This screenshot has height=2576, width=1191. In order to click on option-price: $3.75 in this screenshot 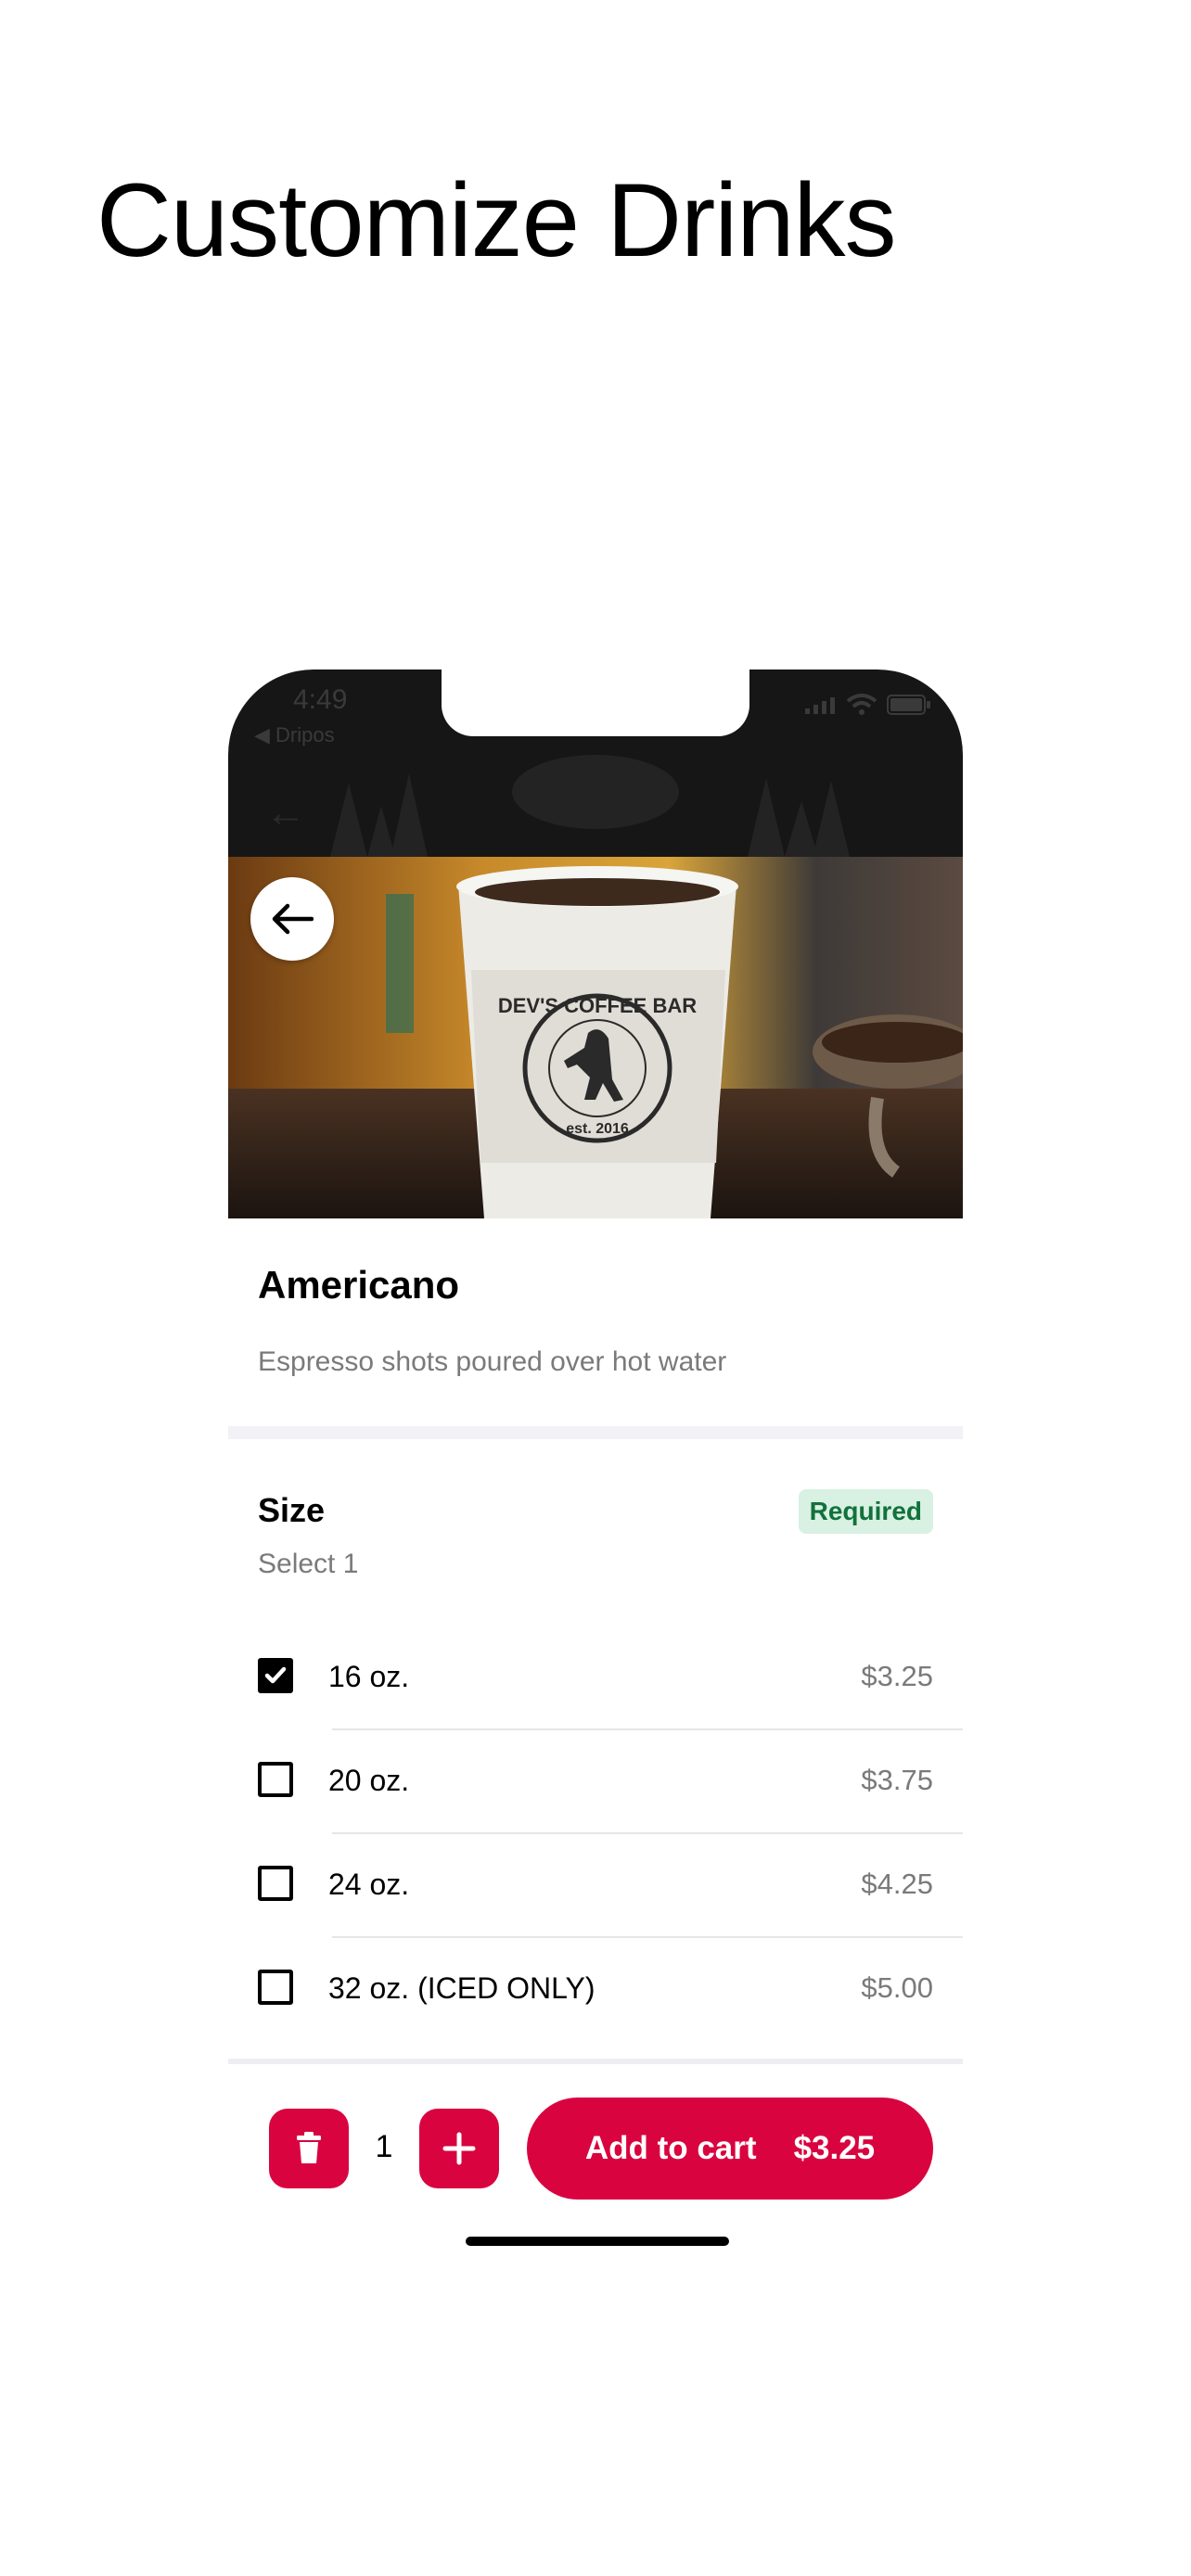, I will do `click(897, 1780)`.